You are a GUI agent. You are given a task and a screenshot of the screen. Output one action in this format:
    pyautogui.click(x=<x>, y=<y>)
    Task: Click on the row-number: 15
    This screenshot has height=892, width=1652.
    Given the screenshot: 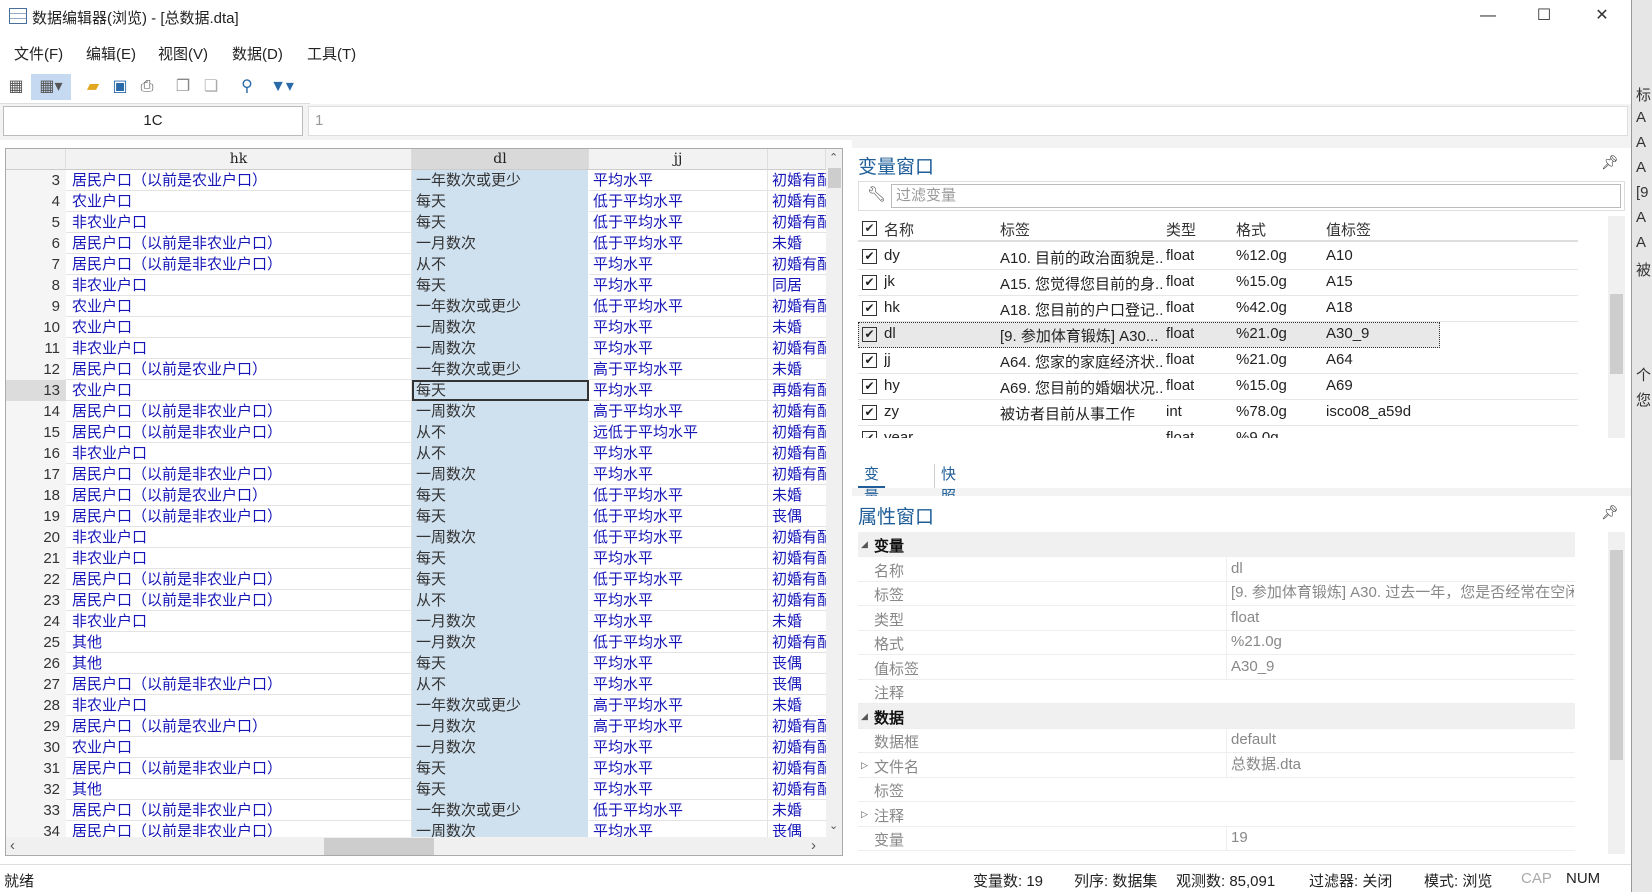 What is the action you would take?
    pyautogui.click(x=36, y=432)
    